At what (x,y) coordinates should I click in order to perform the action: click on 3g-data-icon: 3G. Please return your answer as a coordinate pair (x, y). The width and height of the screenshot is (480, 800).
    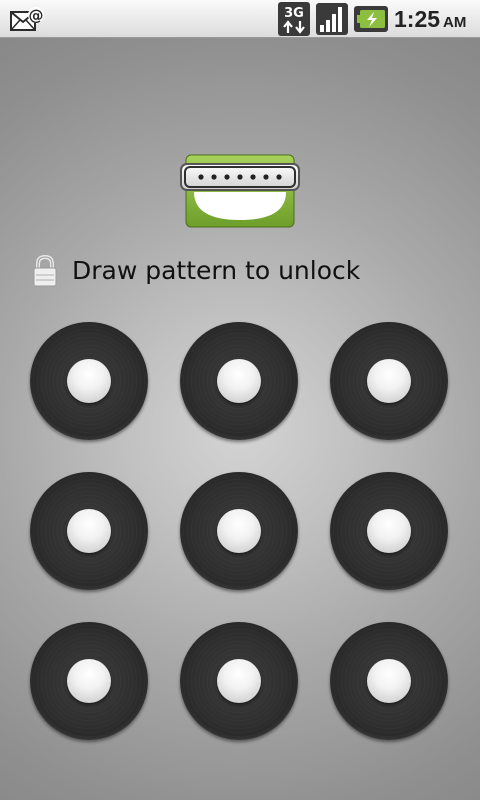
    Looking at the image, I should click on (294, 19).